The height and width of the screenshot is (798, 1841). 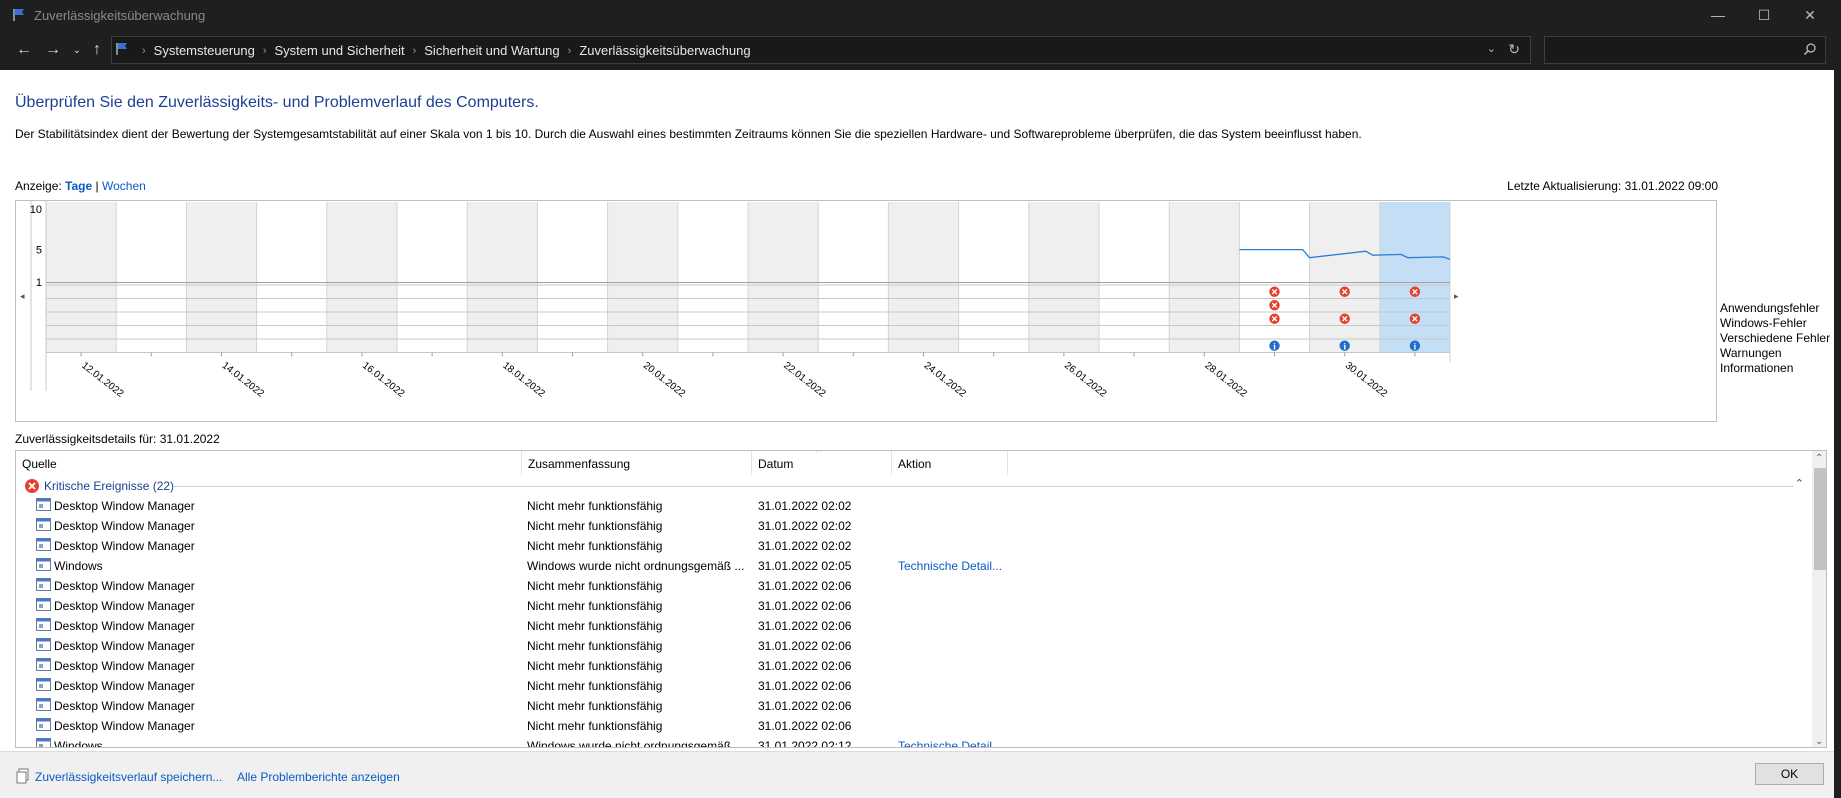 I want to click on window-title: Zuverlässigkeitsüberwachung, so click(x=120, y=15).